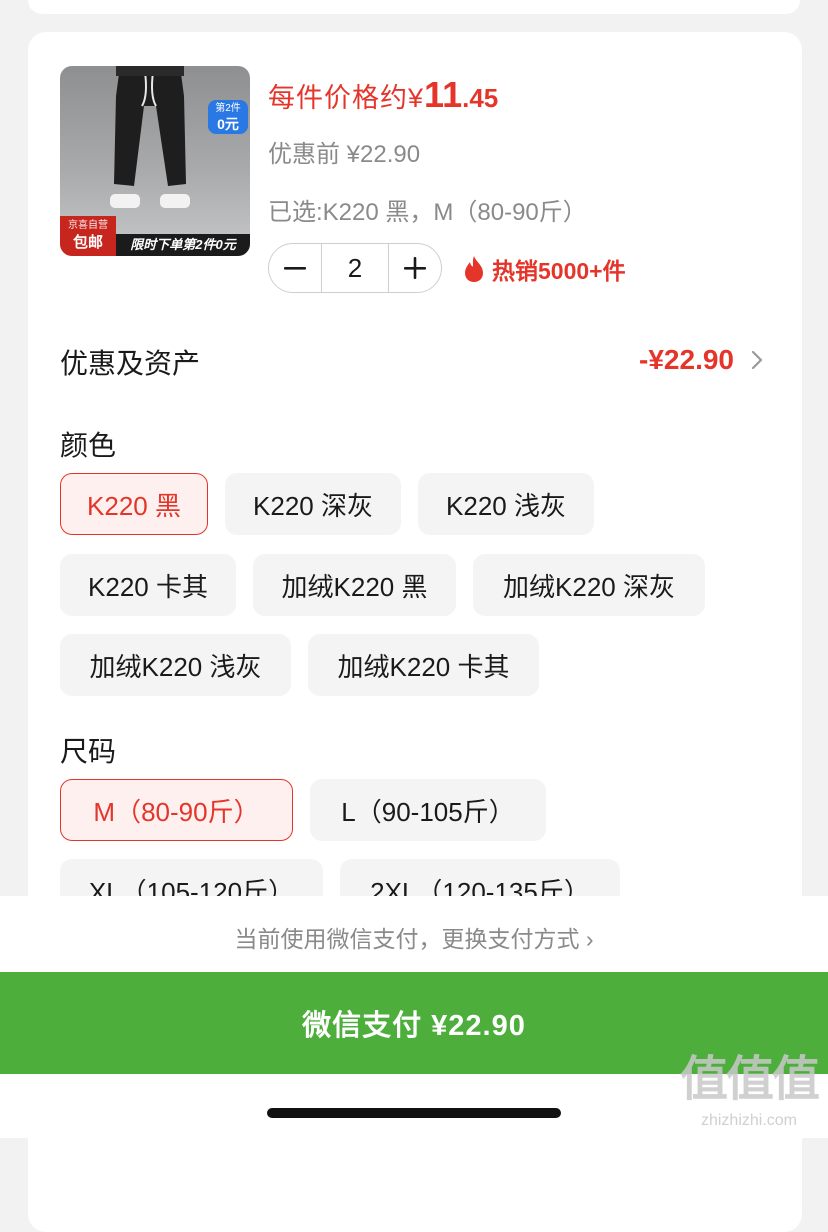  I want to click on unit-price-integer: 11, so click(443, 94).